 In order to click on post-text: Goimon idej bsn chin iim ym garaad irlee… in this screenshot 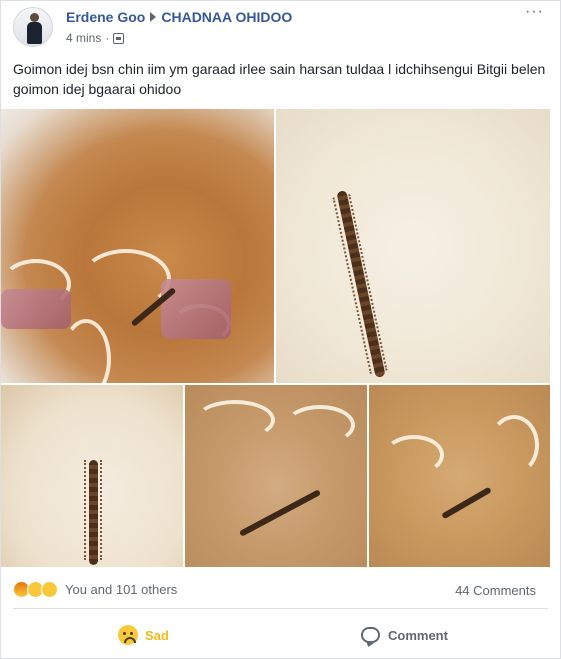, I will do `click(279, 79)`.